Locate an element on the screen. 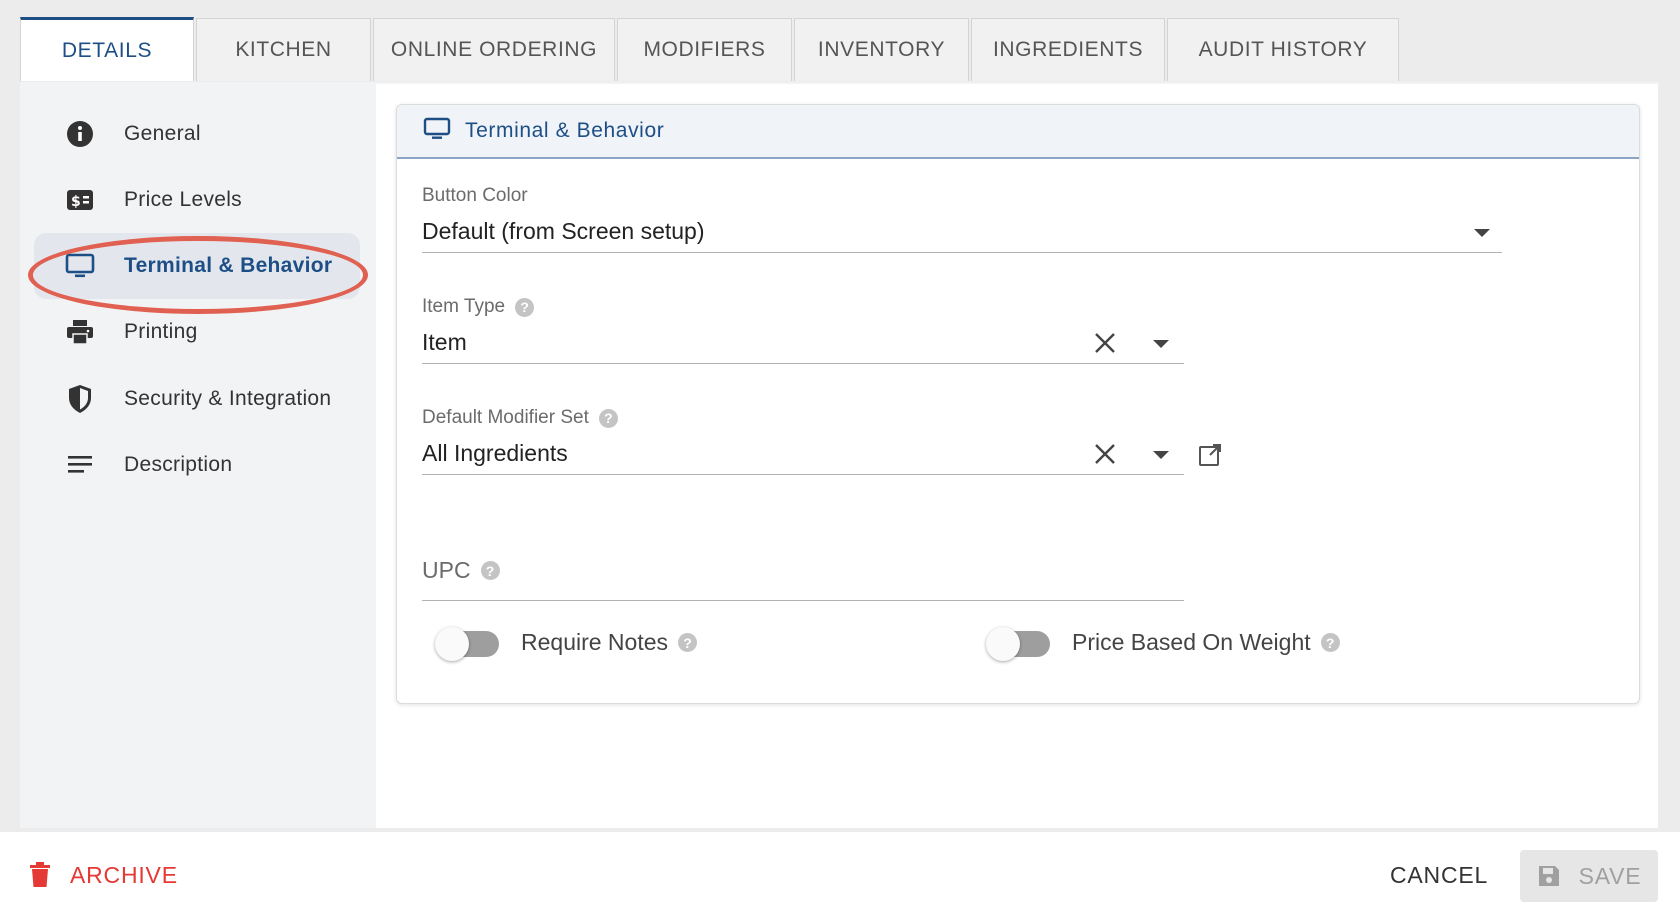  require-notes-label: Require Notes? is located at coordinates (609, 642).